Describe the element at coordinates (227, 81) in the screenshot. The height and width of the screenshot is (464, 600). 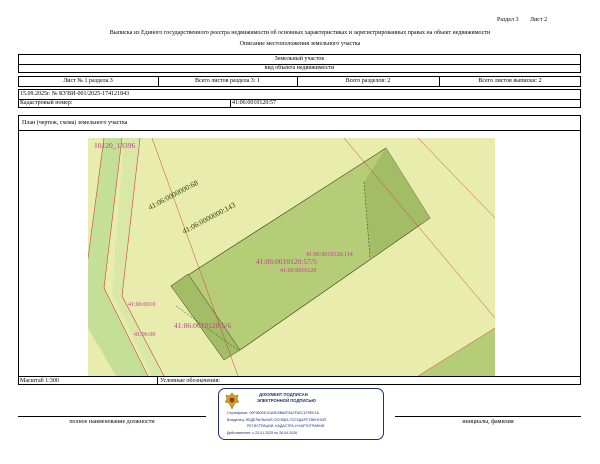
I see `sheets-in-section: Всего листов раздела 3: 1` at that location.